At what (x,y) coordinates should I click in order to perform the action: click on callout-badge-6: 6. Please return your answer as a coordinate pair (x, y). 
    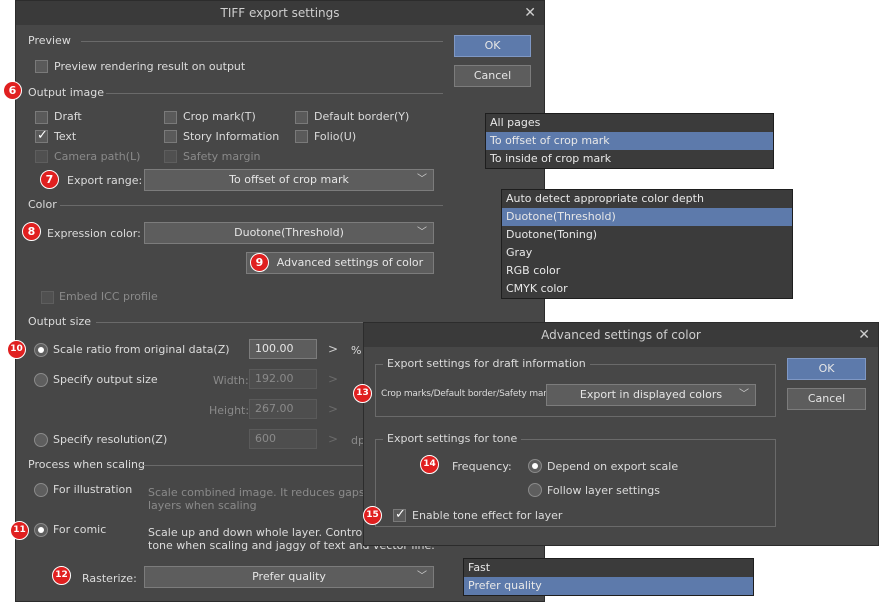
    Looking at the image, I should click on (12, 90).